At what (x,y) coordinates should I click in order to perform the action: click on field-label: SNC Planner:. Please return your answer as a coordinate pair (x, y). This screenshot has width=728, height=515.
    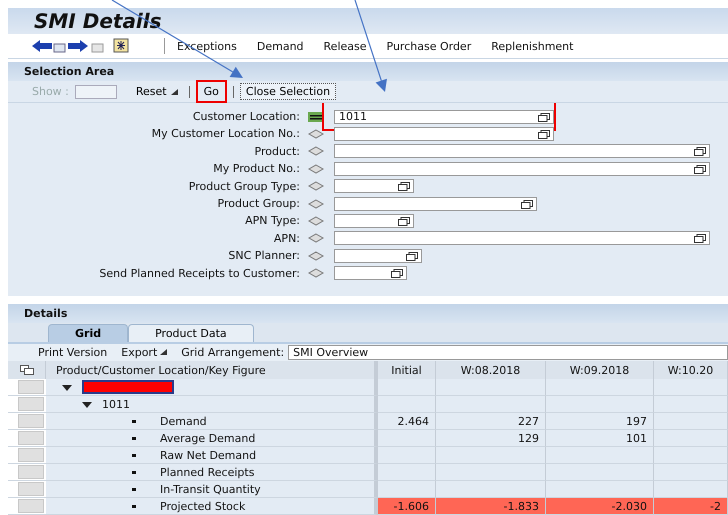
    Looking at the image, I should click on (263, 255).